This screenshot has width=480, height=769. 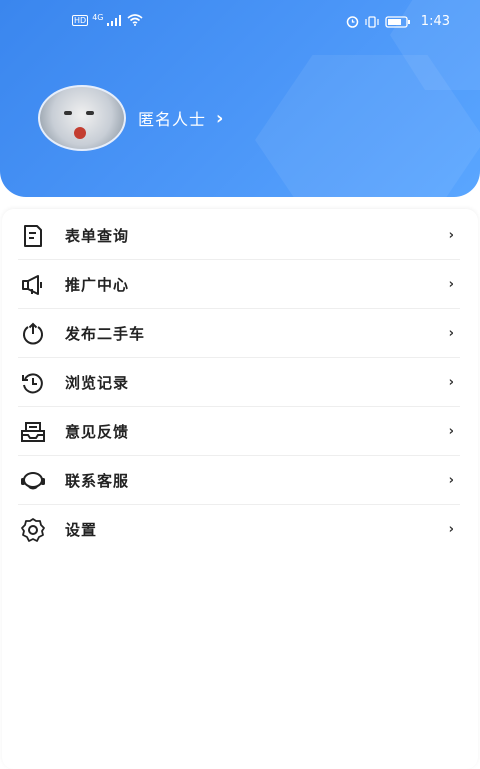 I want to click on profile-entry: 匿名人士 ›, so click(x=130, y=118).